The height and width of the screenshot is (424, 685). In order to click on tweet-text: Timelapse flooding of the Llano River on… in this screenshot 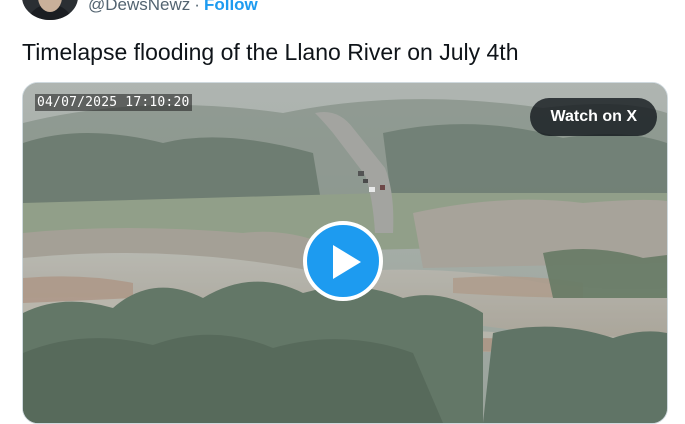, I will do `click(270, 52)`.